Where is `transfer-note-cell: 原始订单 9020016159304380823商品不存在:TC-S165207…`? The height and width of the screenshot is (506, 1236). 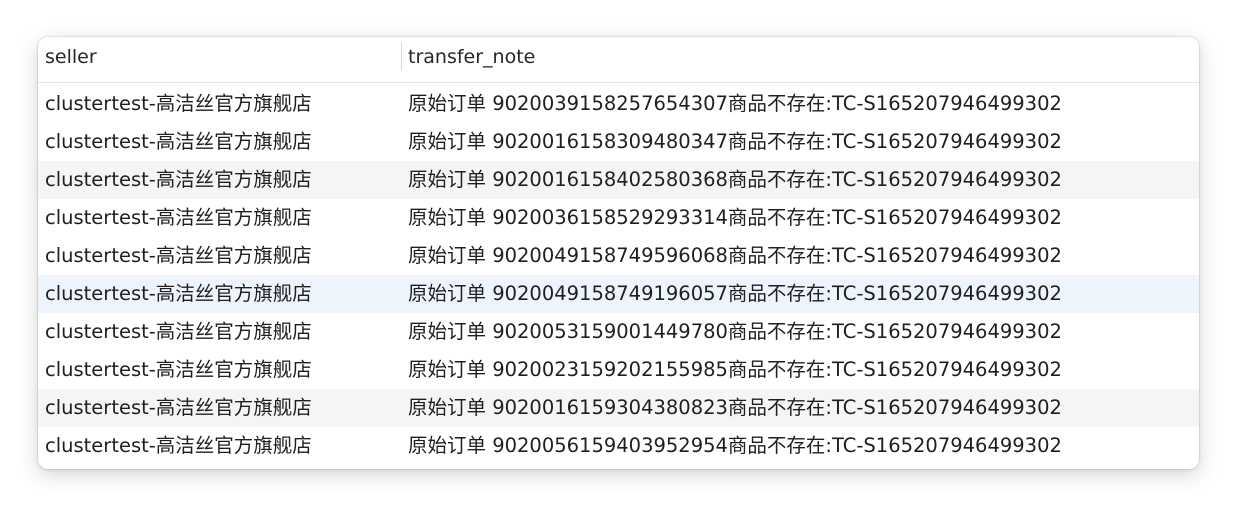
transfer-note-cell: 原始订单 9020016159304380823商品不存在:TC-S165207… is located at coordinates (735, 408).